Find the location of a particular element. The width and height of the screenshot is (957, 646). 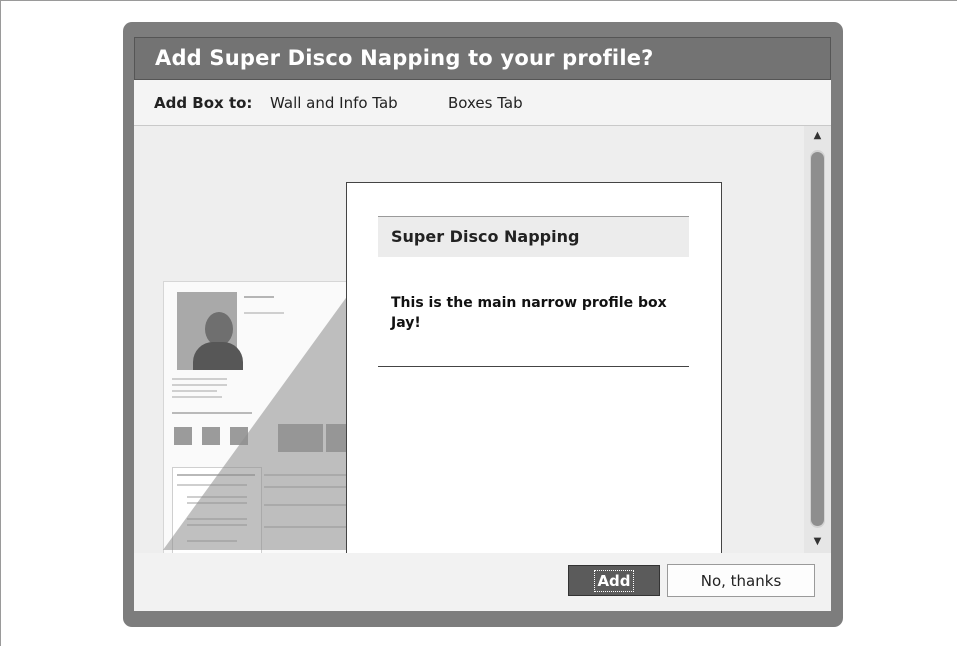

box-divider is located at coordinates (533, 366).